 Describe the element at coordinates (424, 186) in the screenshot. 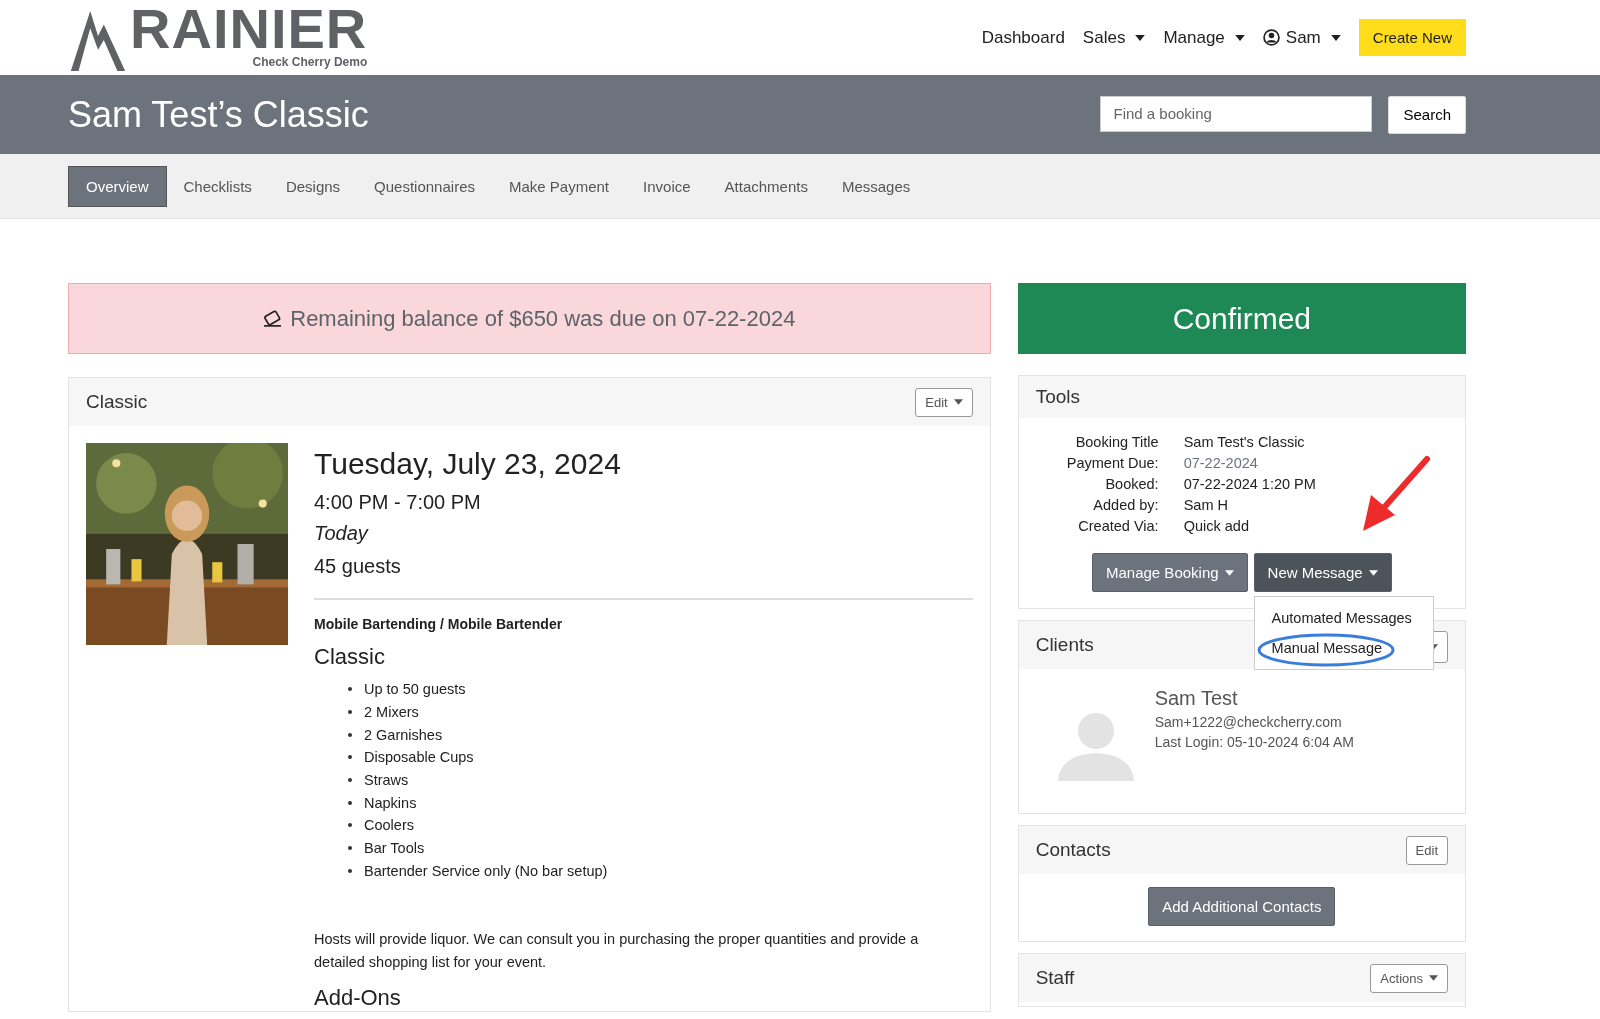

I see `tab: Questionnaires` at that location.